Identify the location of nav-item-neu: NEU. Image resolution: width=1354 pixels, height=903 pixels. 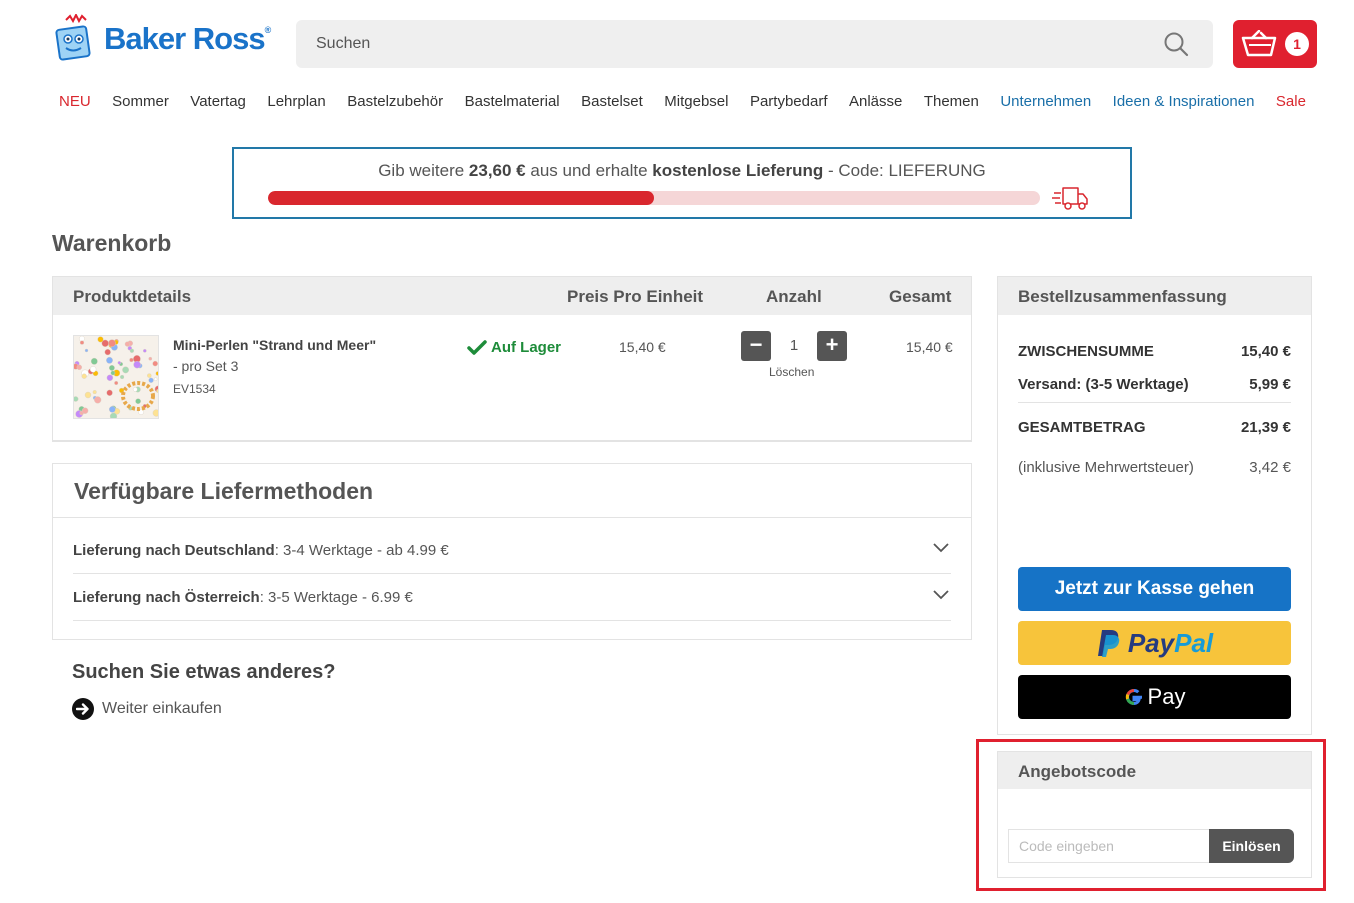
(75, 101).